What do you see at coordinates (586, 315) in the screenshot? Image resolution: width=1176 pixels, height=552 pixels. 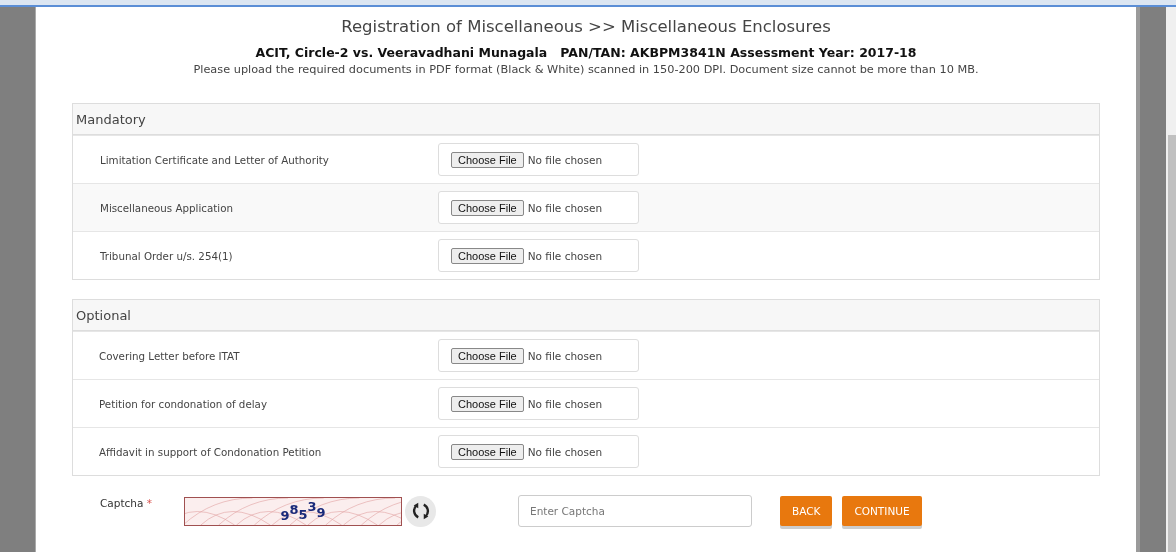 I see `section-heading: Optional` at bounding box center [586, 315].